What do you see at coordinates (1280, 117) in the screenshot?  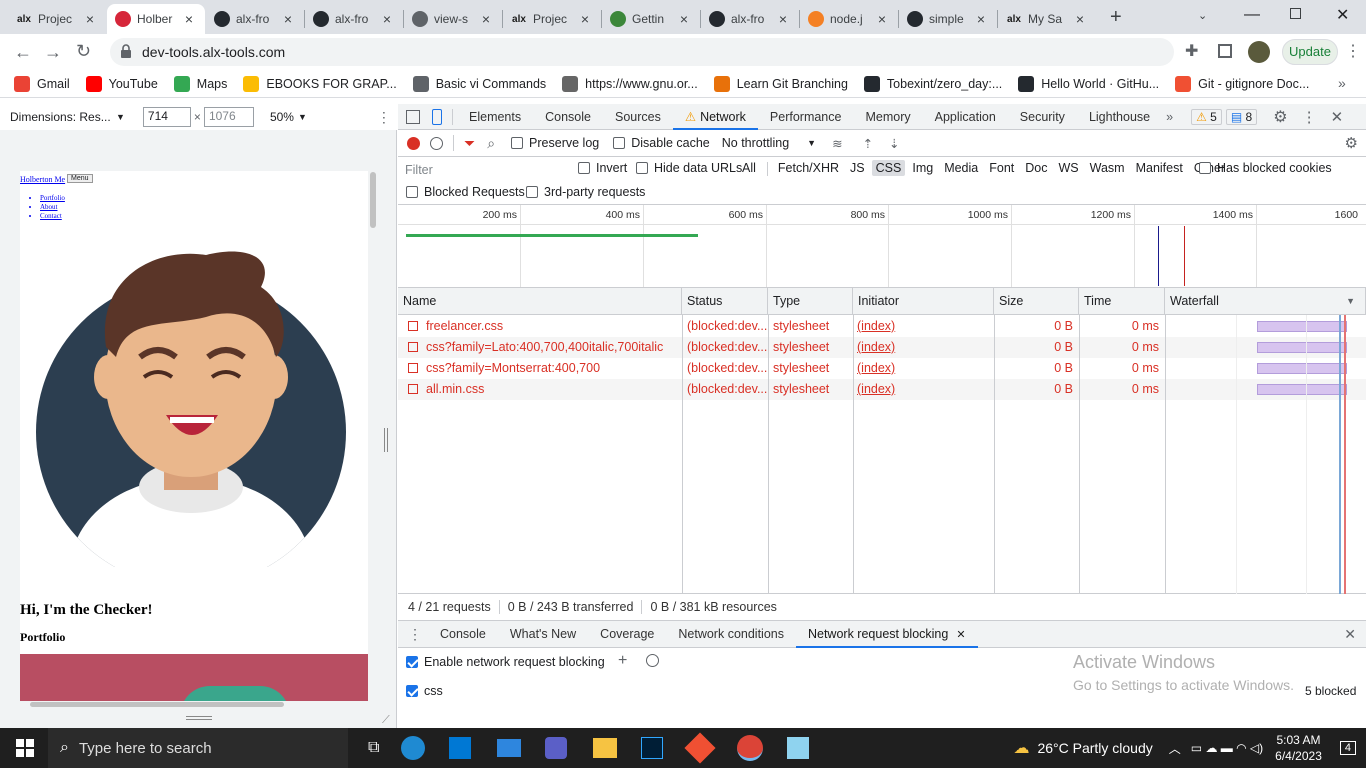 I see `settings-gear-icon: ⚙` at bounding box center [1280, 117].